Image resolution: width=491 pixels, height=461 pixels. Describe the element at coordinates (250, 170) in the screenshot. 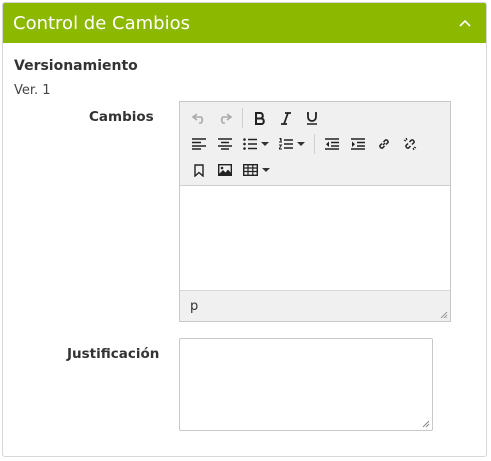

I see `table-icon` at that location.